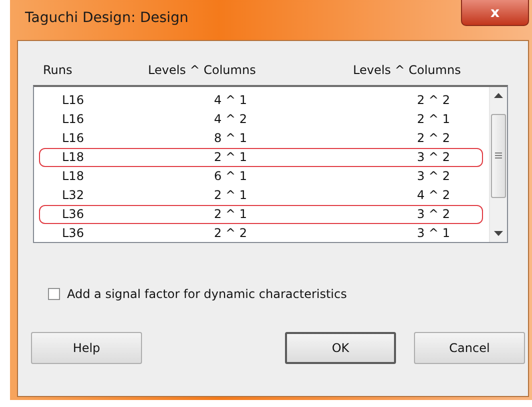  What do you see at coordinates (57, 70) in the screenshot?
I see `column-header: Runs` at bounding box center [57, 70].